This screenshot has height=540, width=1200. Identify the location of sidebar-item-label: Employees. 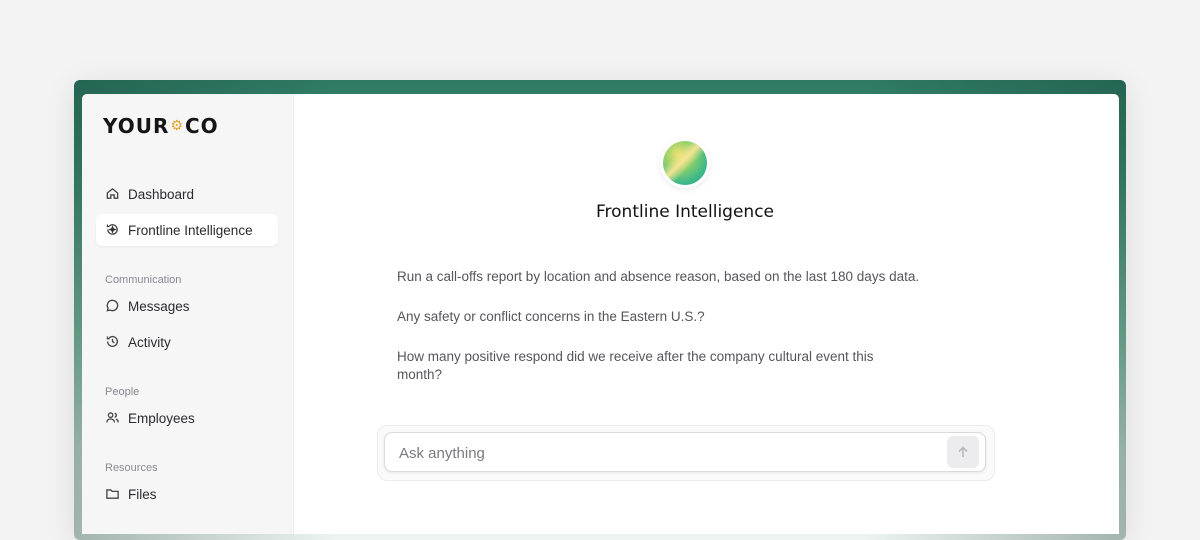
(161, 418).